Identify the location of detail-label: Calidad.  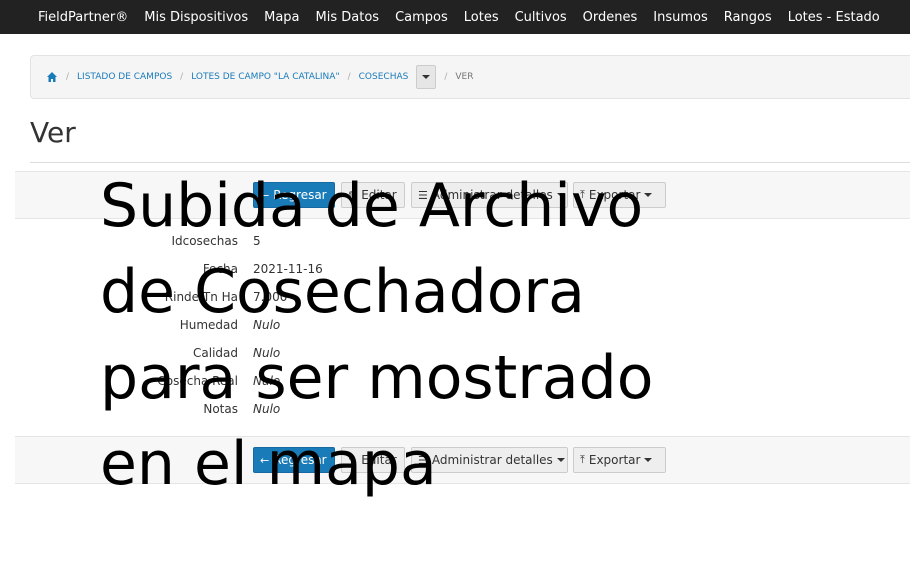
(215, 353).